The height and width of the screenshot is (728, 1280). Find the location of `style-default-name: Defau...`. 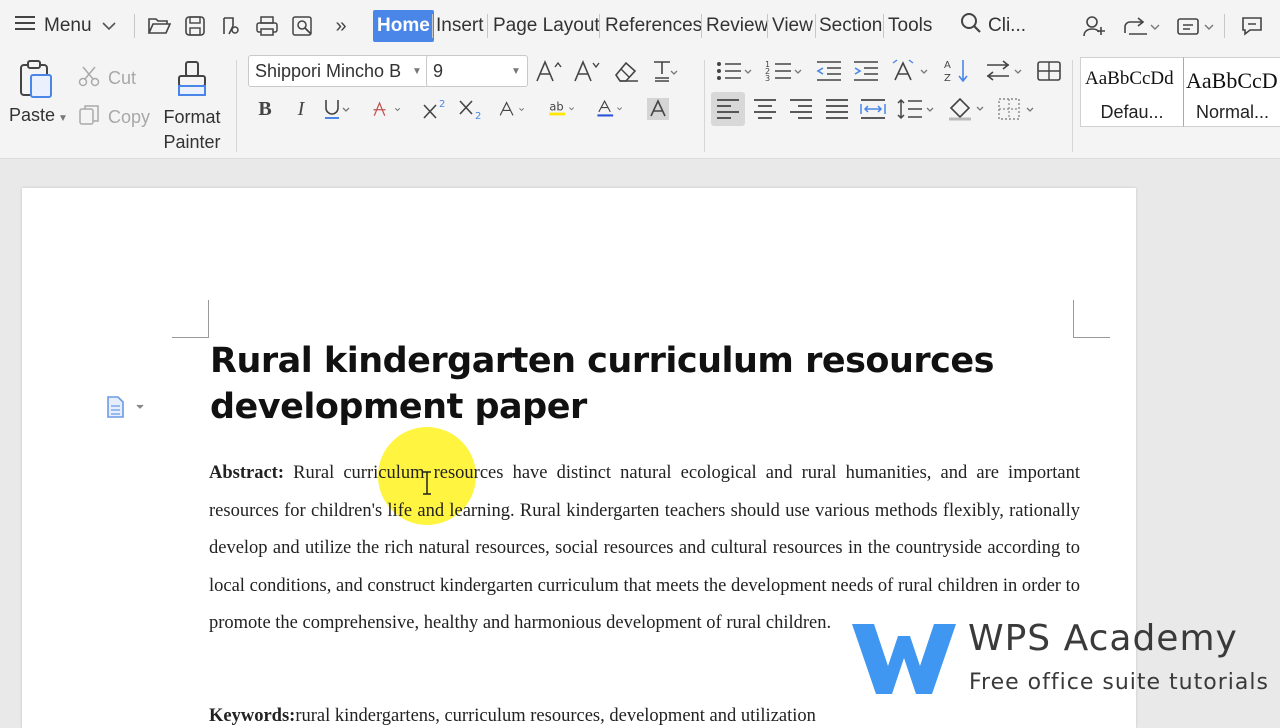

style-default-name: Defau... is located at coordinates (1132, 112).